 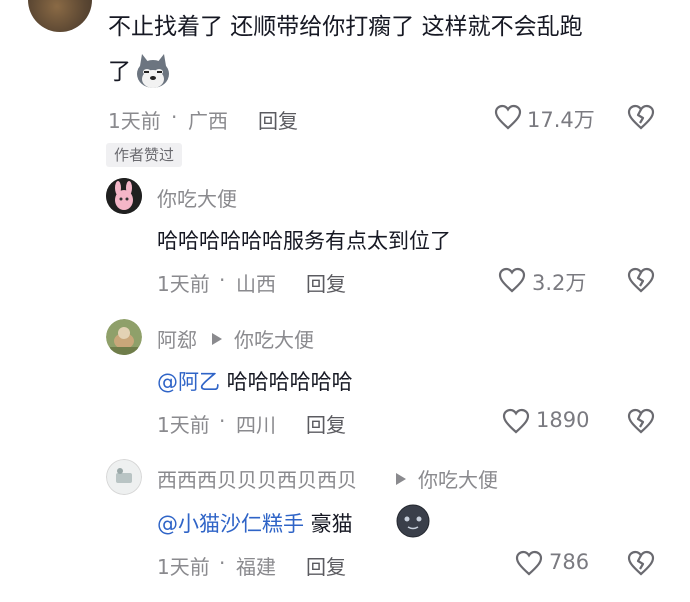 What do you see at coordinates (286, 382) in the screenshot?
I see `reply-text-body: 哈哈哈哈哈哈` at bounding box center [286, 382].